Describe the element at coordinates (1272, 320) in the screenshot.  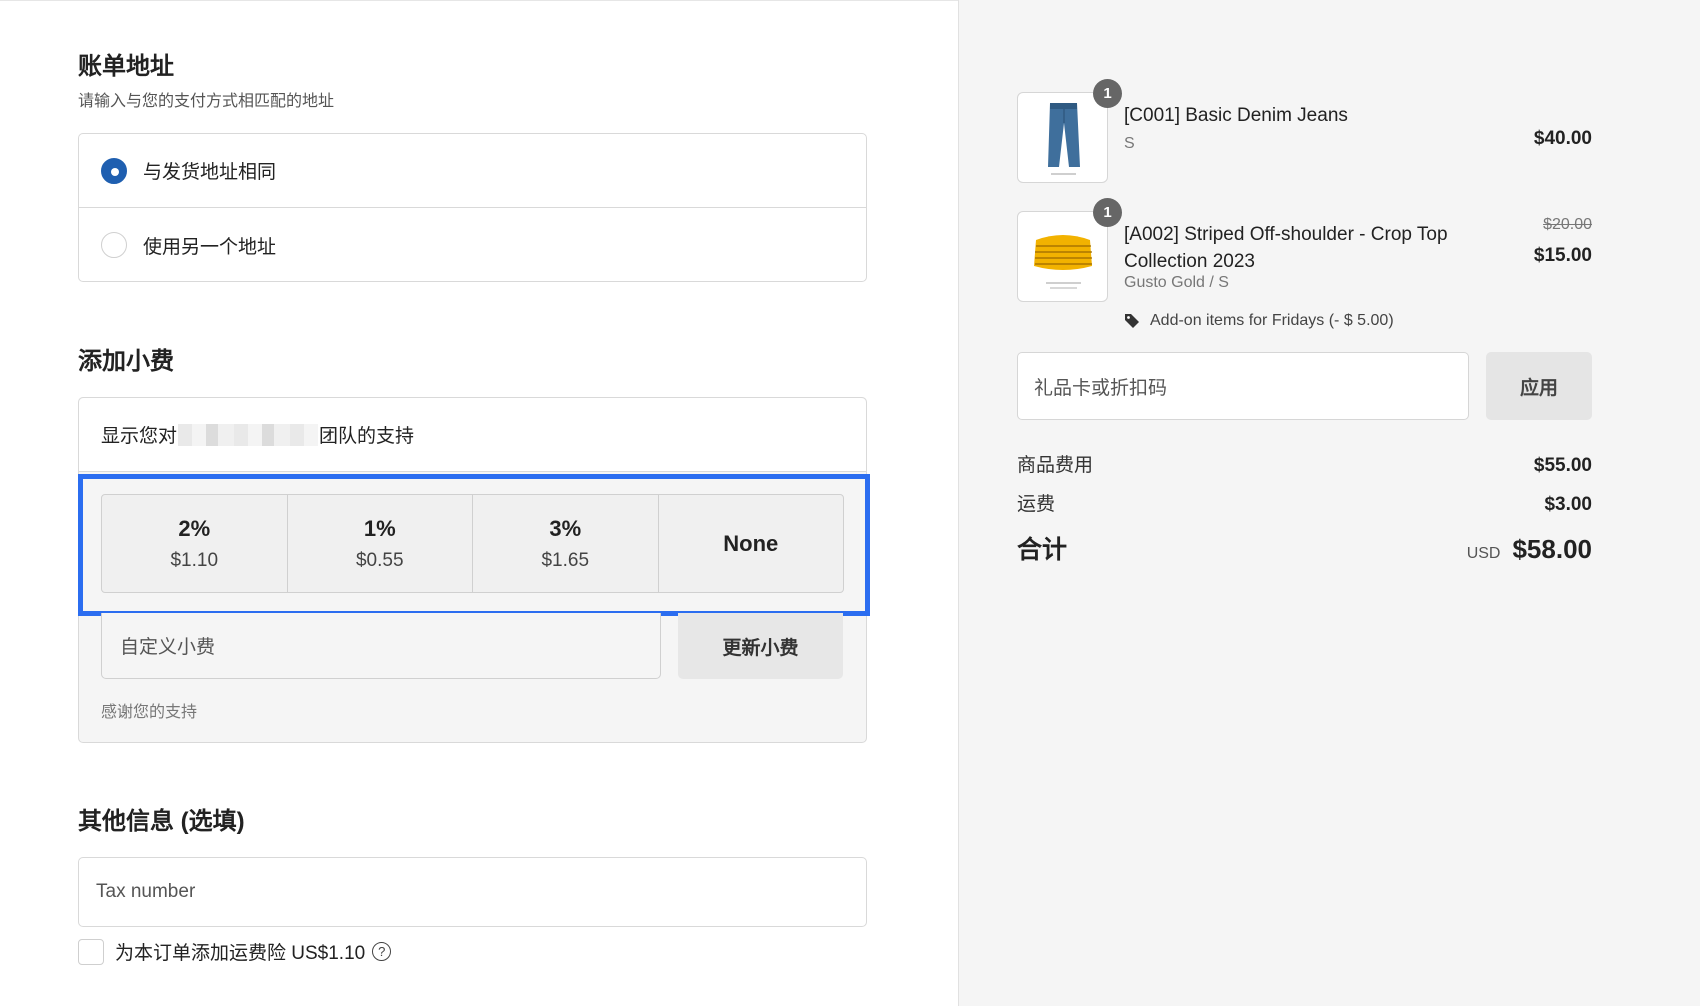
I see `discount-label: Add-on items for Fridays (- $ 5.00)` at that location.